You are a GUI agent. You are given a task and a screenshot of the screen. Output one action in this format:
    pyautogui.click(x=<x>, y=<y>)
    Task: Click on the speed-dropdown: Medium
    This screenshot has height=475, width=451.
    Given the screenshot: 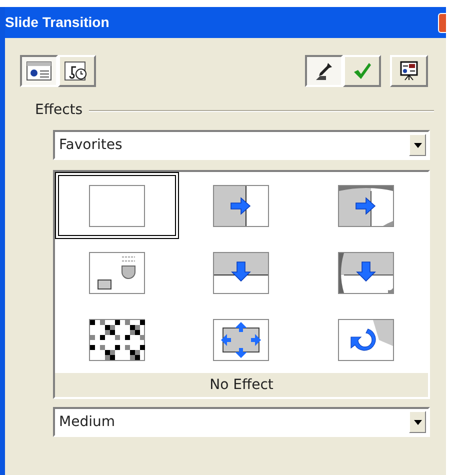 What is the action you would take?
    pyautogui.click(x=241, y=422)
    